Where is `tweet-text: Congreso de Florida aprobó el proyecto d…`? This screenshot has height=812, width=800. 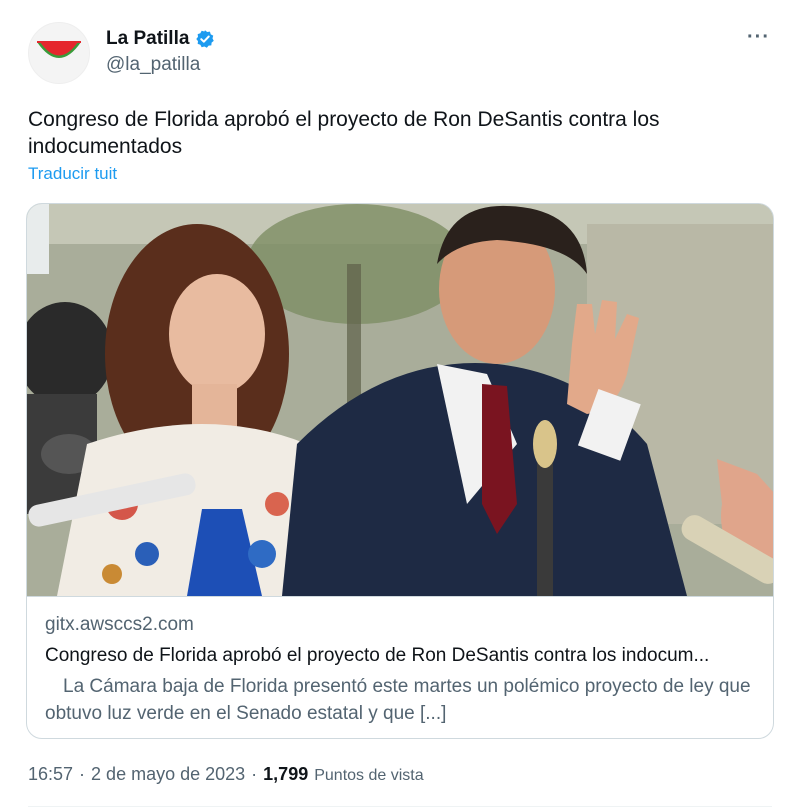
tweet-text: Congreso de Florida aprobó el proyecto d… is located at coordinates (344, 133).